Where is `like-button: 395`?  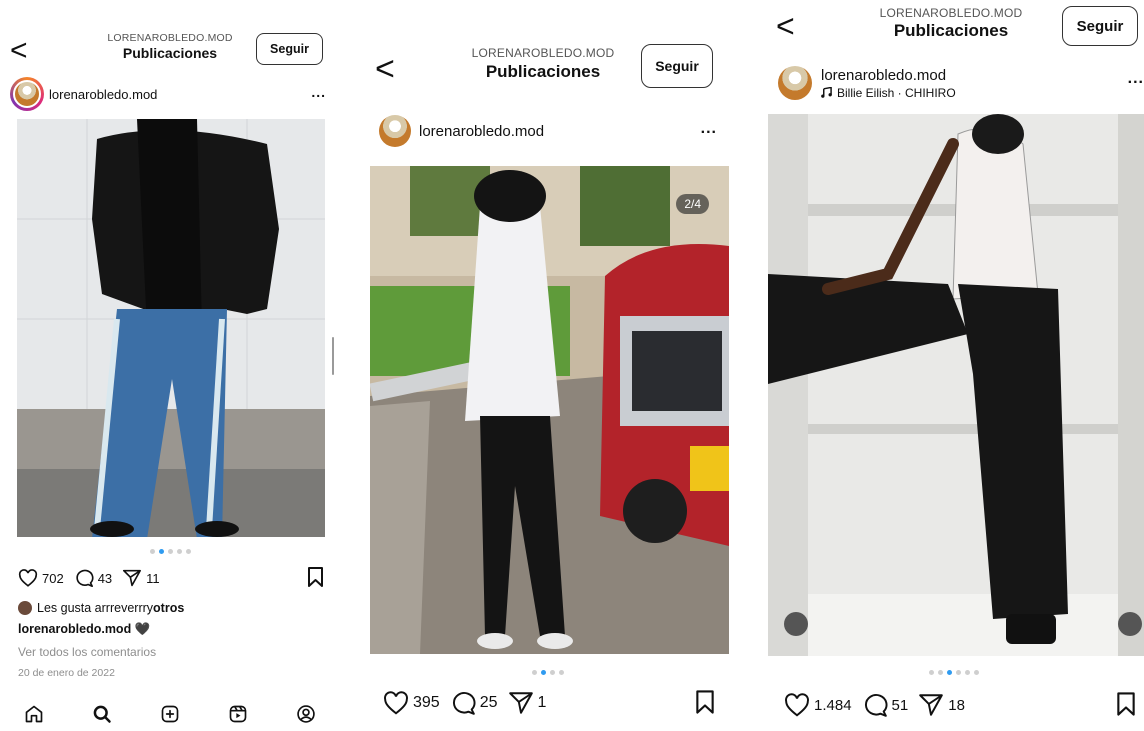 like-button: 395 is located at coordinates (411, 703).